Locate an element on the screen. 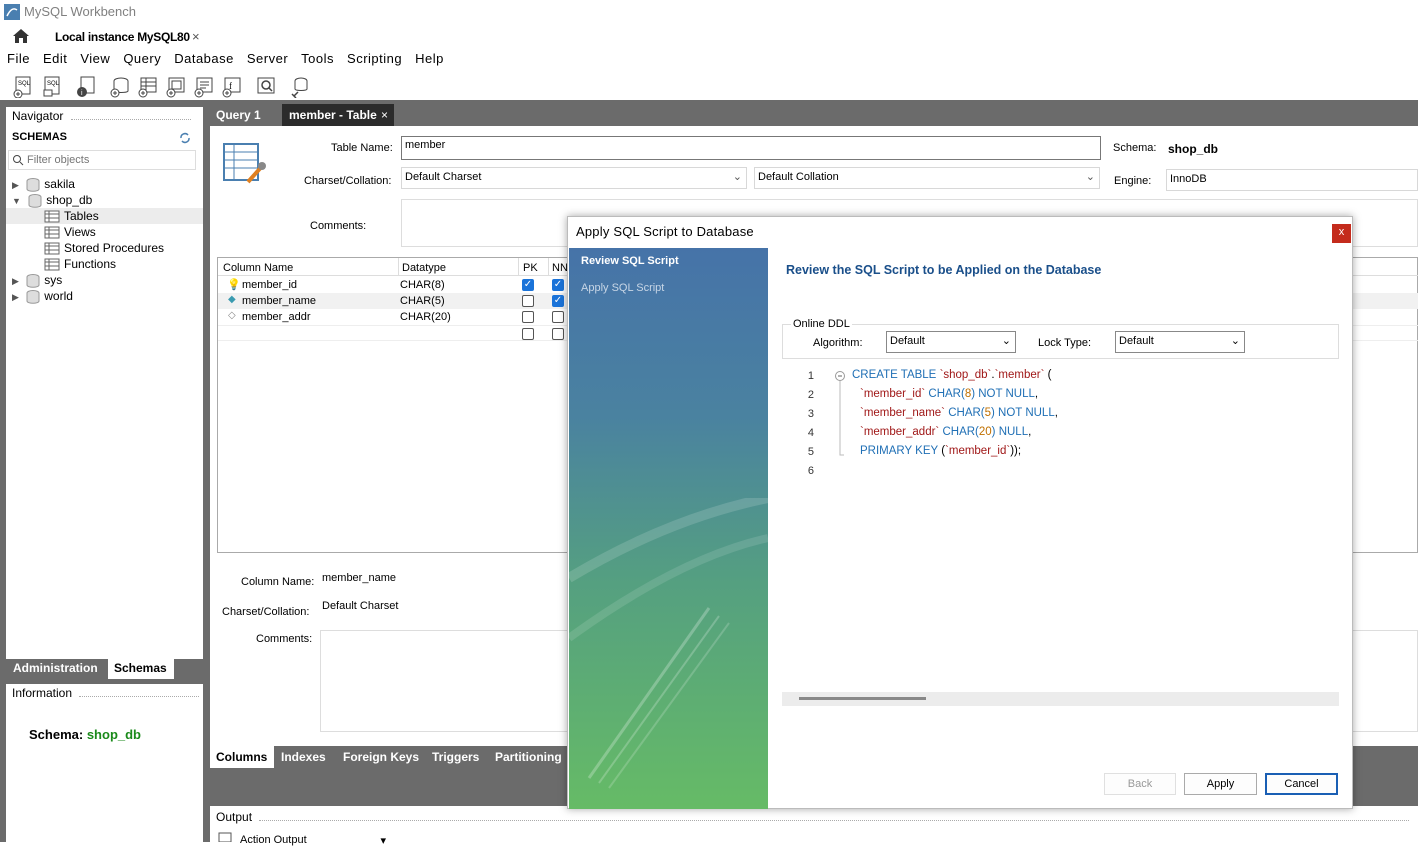  sql-line-3: `member_name` CHAR(5) NOT NULL, is located at coordinates (959, 413).